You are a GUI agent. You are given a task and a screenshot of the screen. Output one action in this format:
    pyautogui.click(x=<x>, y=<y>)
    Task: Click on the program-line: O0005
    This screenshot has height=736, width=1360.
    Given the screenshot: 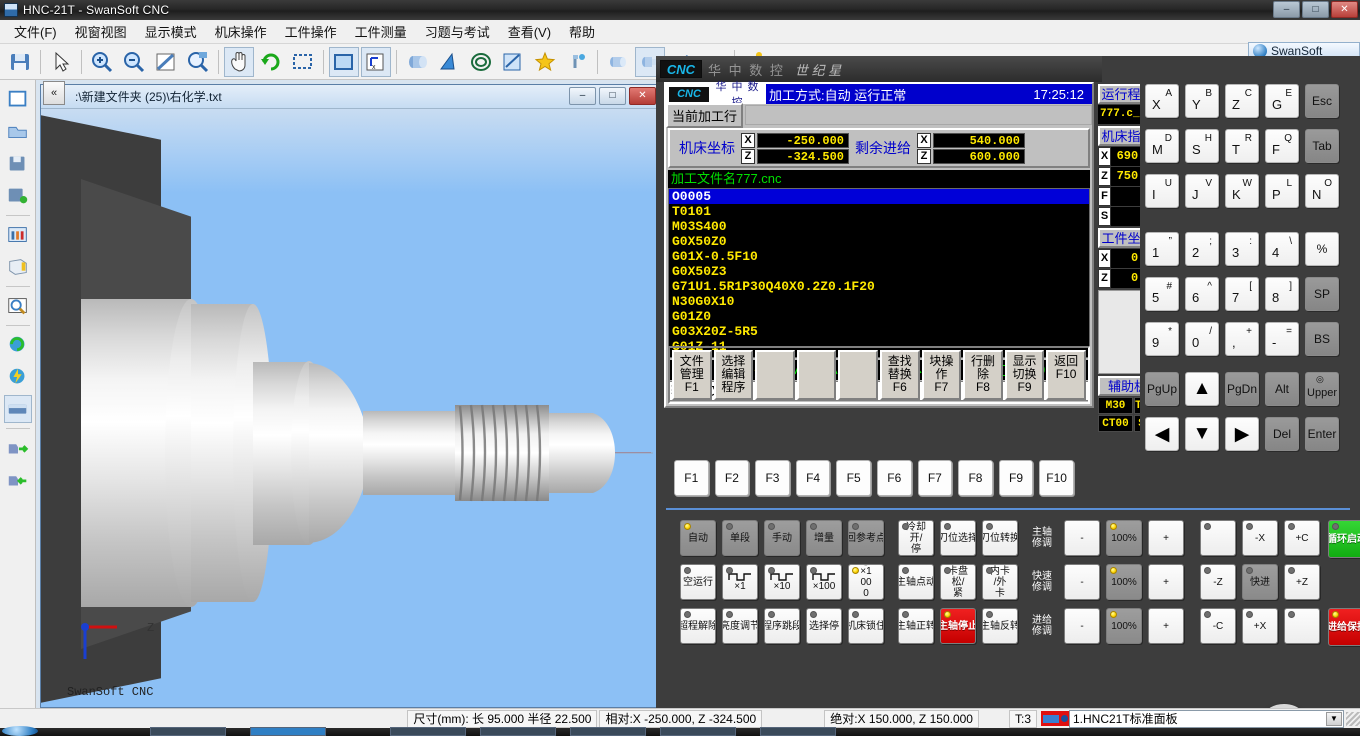 What is the action you would take?
    pyautogui.click(x=879, y=196)
    